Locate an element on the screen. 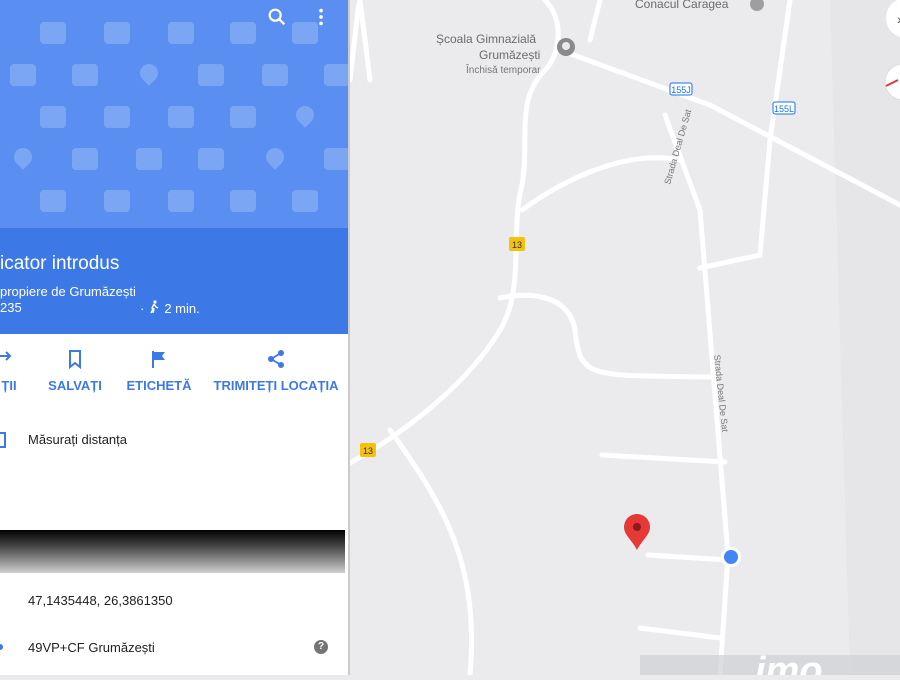 This screenshot has height=680, width=900. more-options-icon is located at coordinates (321, 19).